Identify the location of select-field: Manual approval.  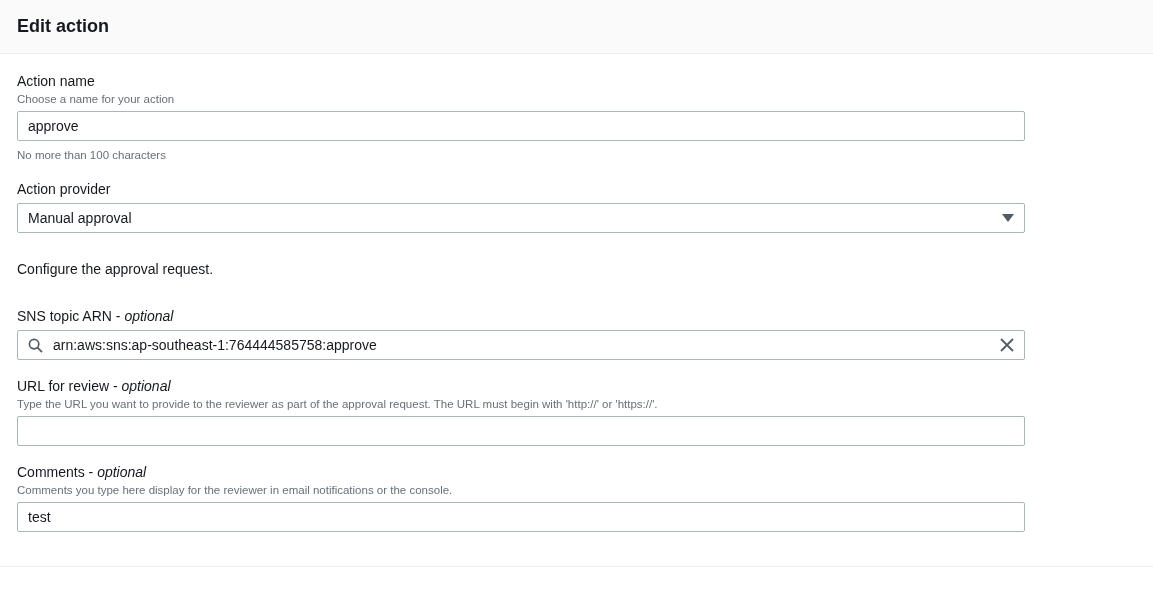
(521, 218).